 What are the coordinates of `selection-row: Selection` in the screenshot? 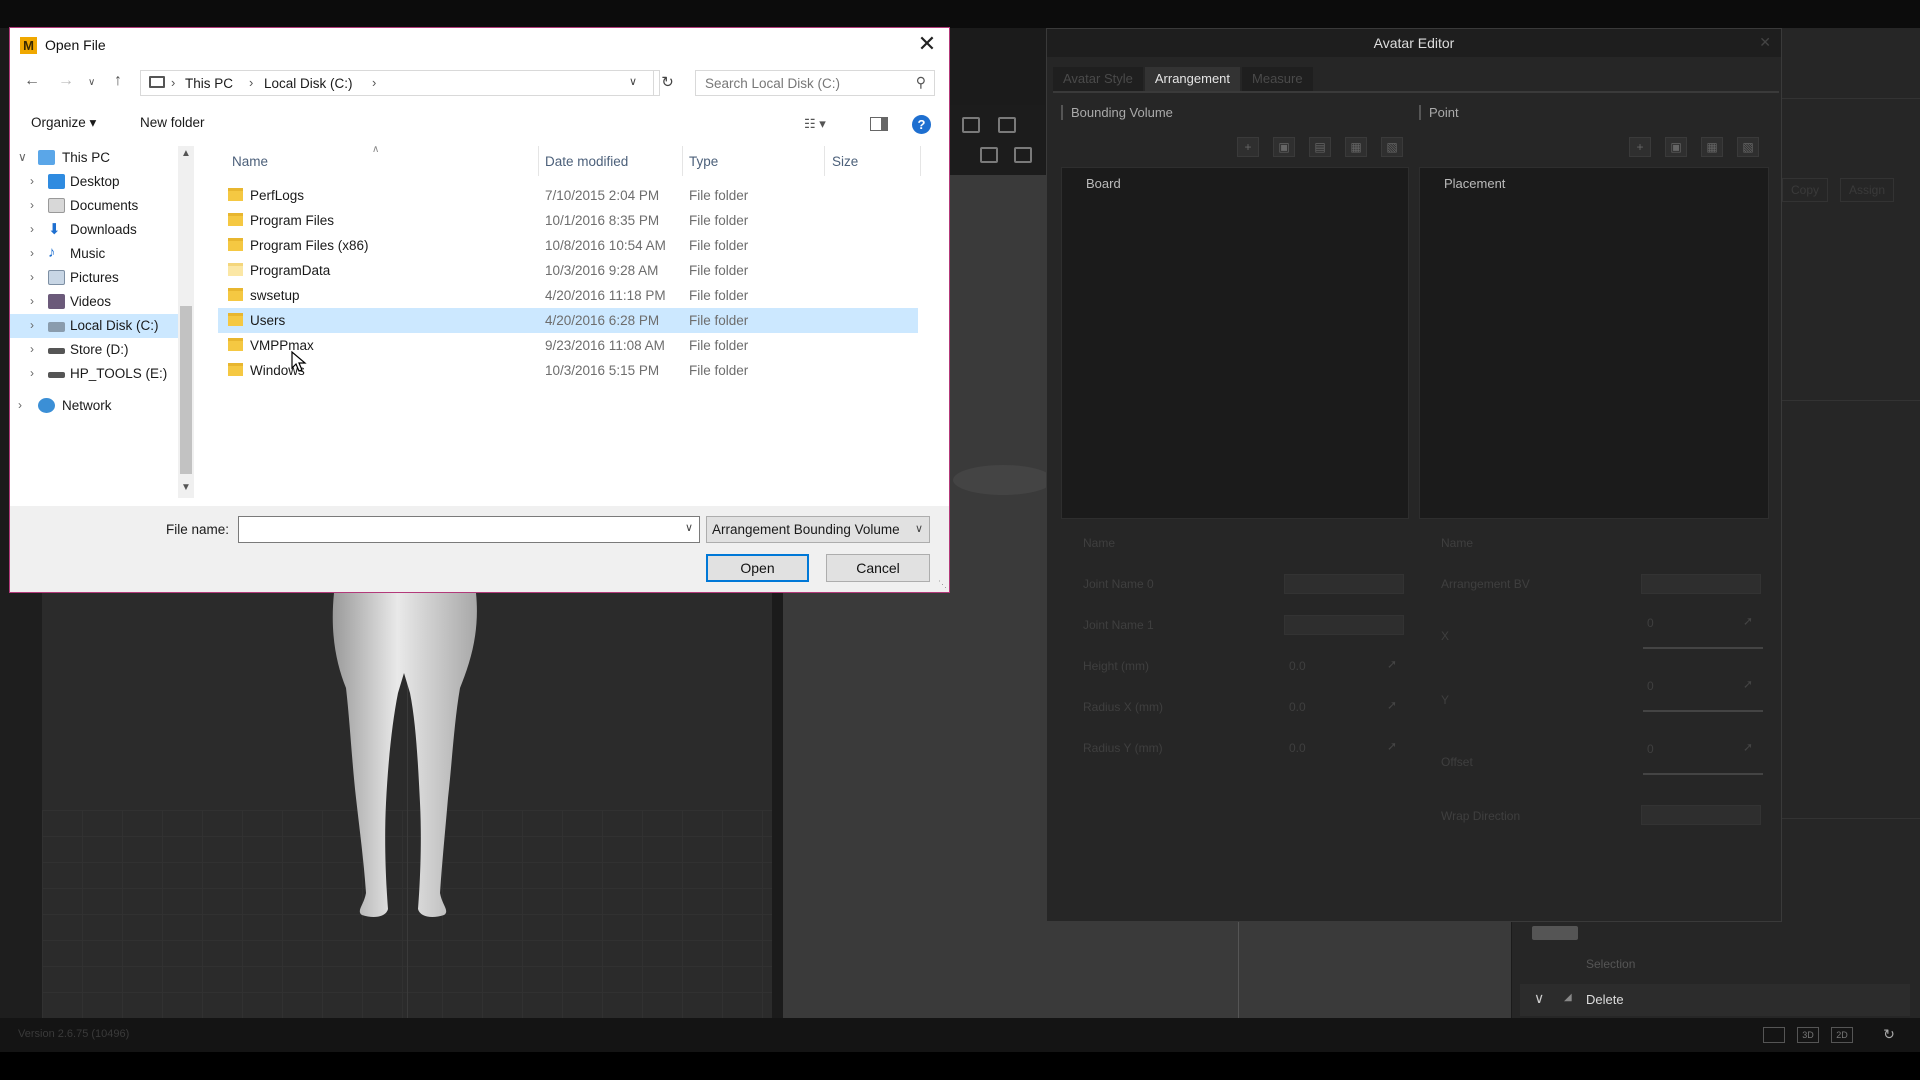 It's located at (1715, 966).